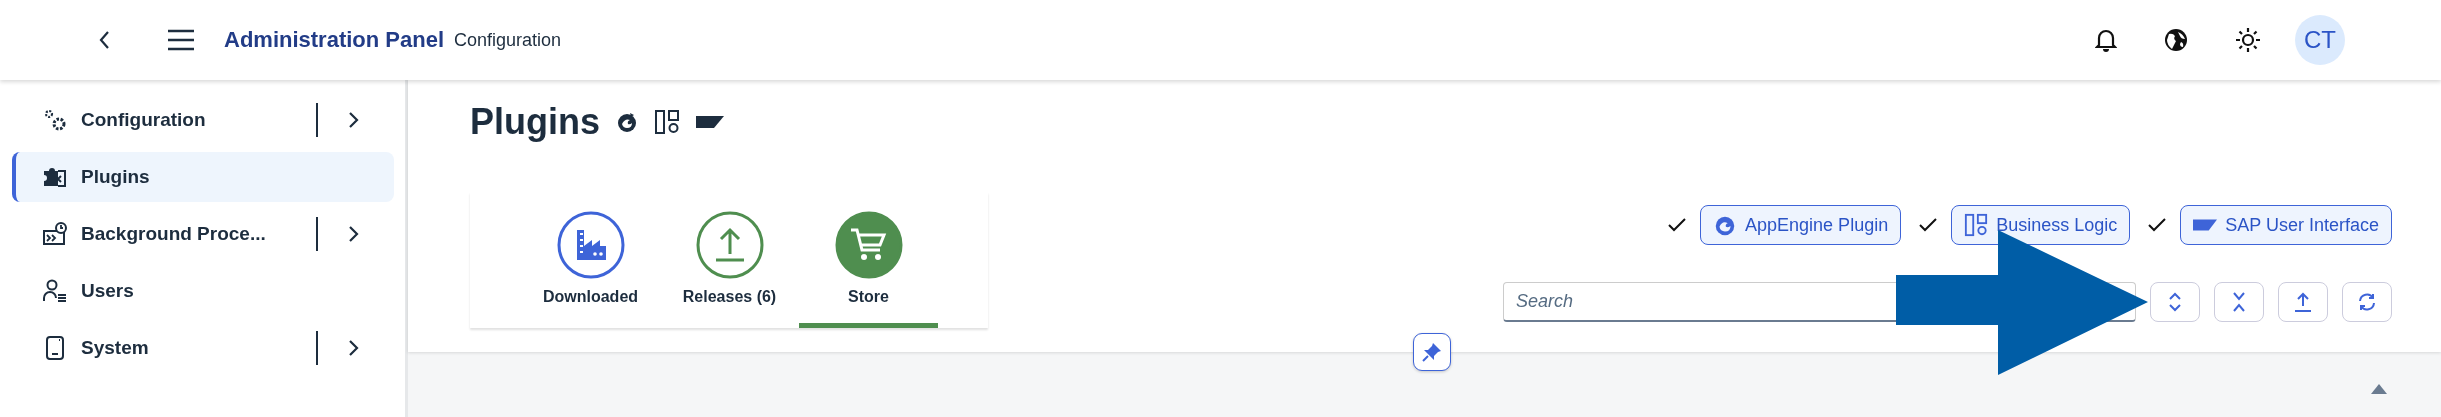  Describe the element at coordinates (181, 40) in the screenshot. I see `menu-icon` at that location.